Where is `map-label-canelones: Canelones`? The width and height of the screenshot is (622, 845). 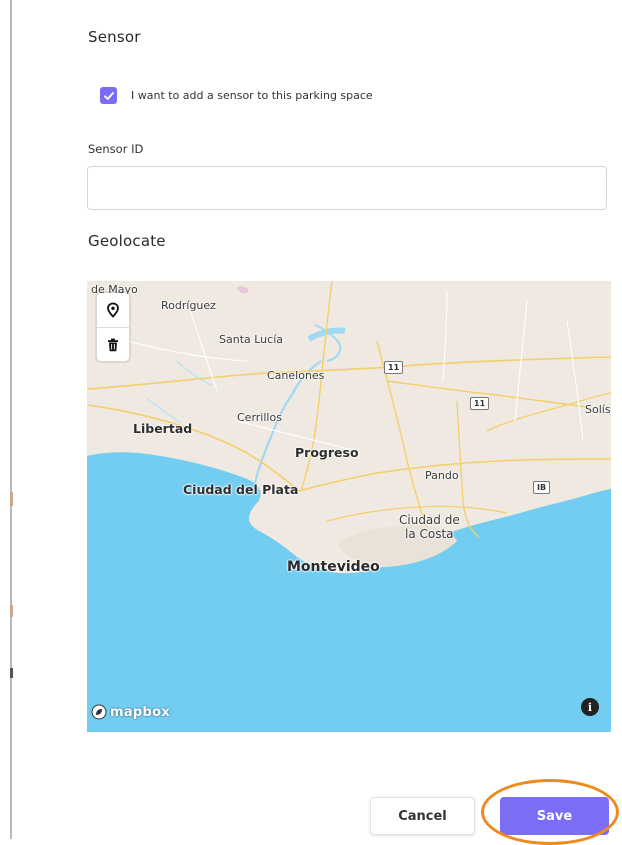 map-label-canelones: Canelones is located at coordinates (296, 375).